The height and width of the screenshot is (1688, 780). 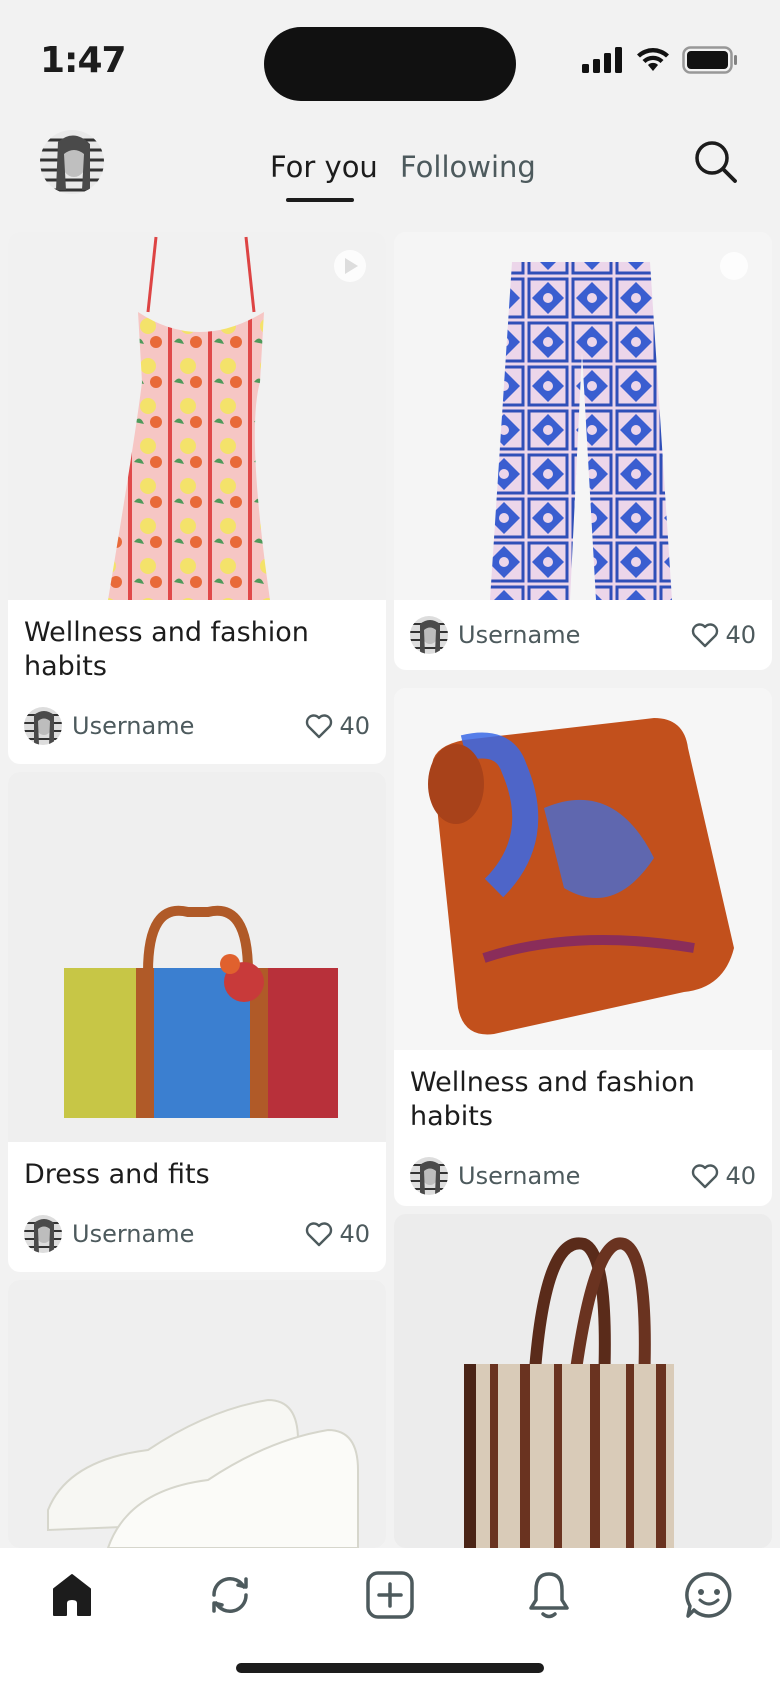 I want to click on battery-icon, so click(x=709, y=60).